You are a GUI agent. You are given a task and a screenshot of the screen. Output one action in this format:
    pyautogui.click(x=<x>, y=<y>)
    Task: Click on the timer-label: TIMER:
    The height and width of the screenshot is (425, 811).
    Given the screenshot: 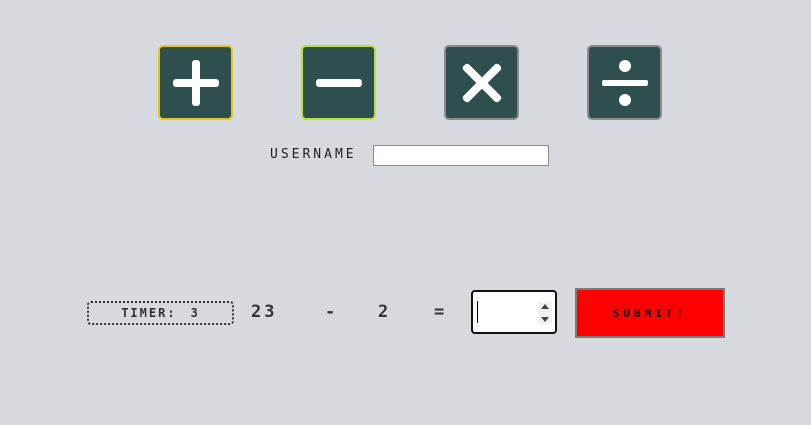 What is the action you would take?
    pyautogui.click(x=149, y=313)
    